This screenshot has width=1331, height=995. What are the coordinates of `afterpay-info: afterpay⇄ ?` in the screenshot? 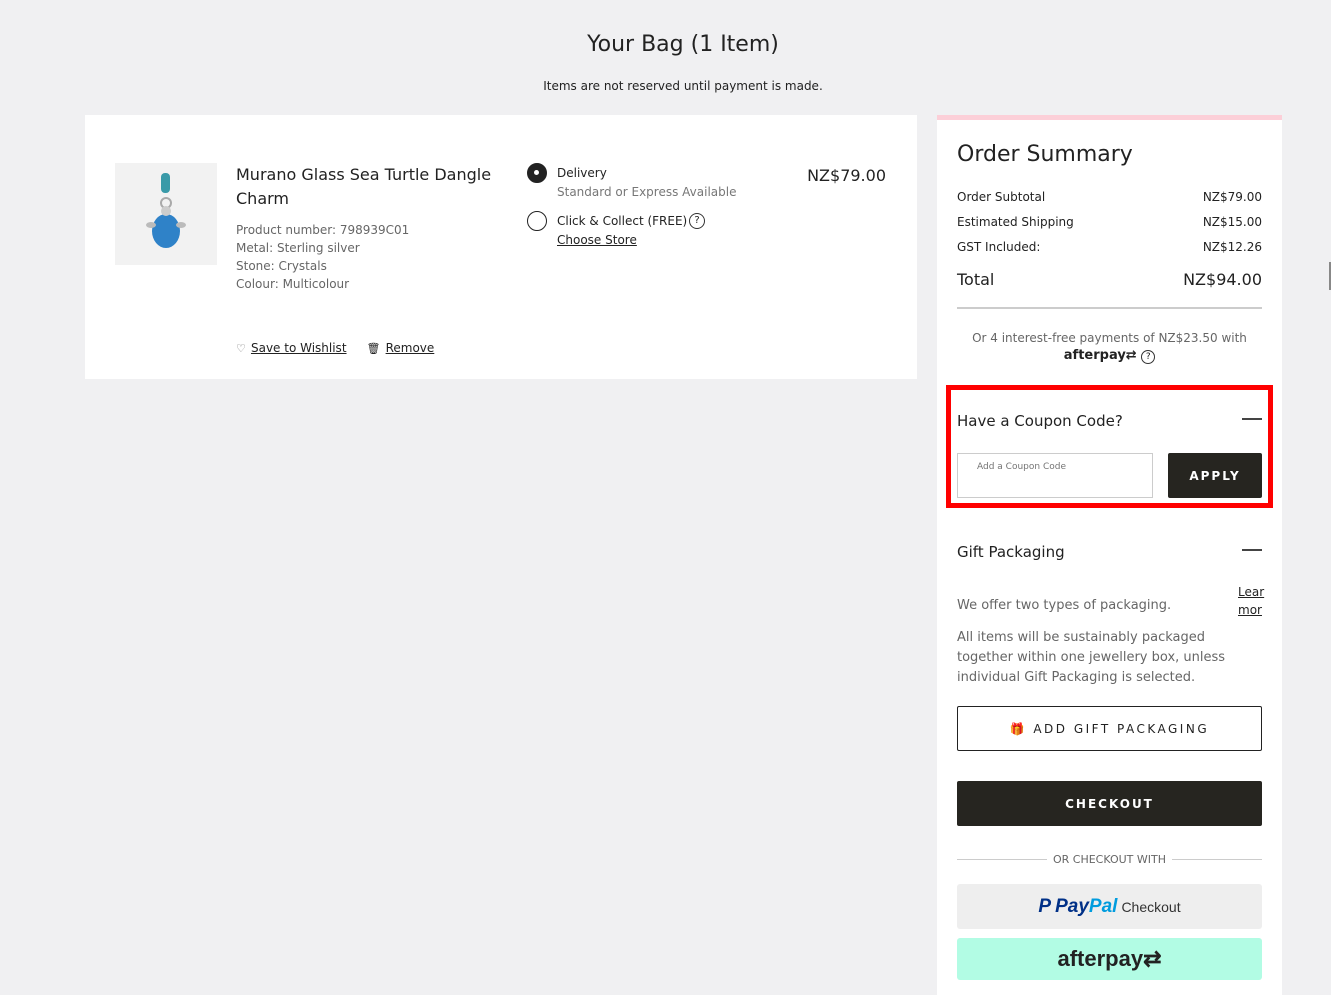 It's located at (1109, 356).